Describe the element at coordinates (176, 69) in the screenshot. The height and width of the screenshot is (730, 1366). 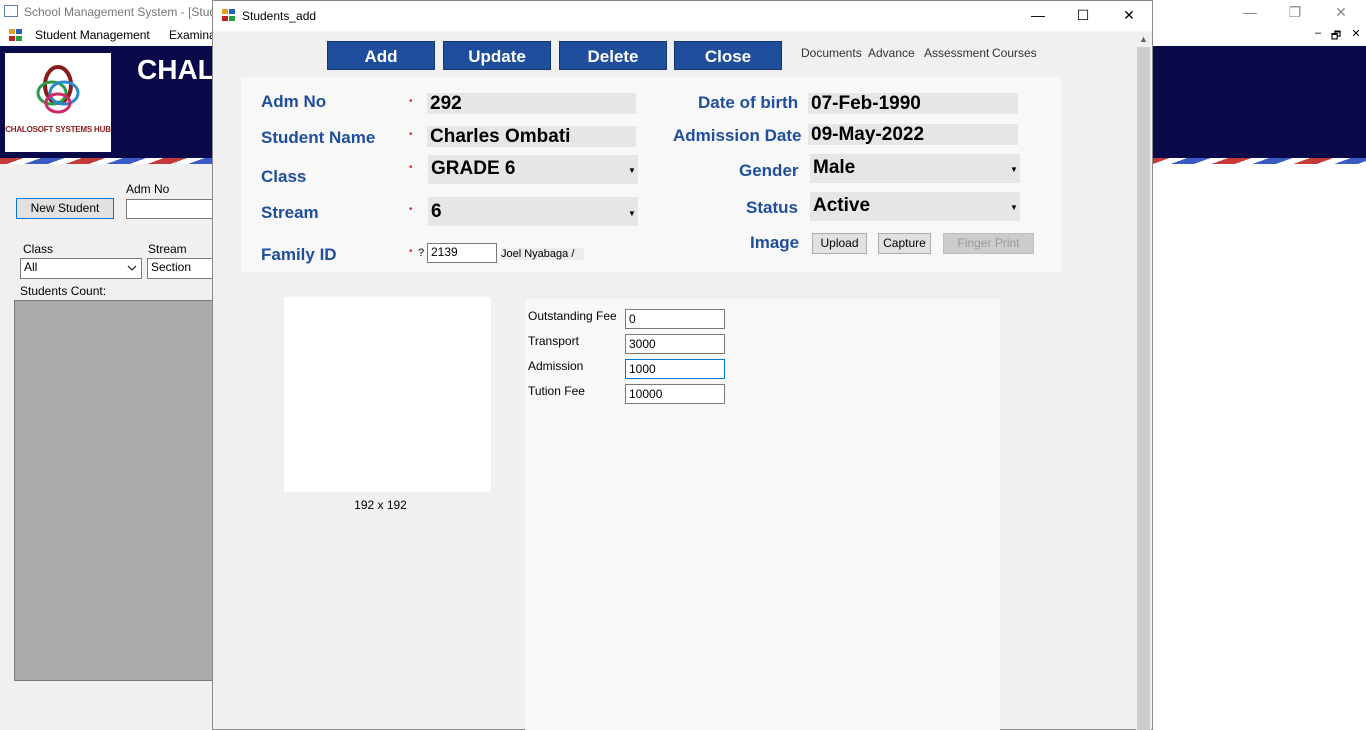
I see `banner-title: CHAL` at that location.